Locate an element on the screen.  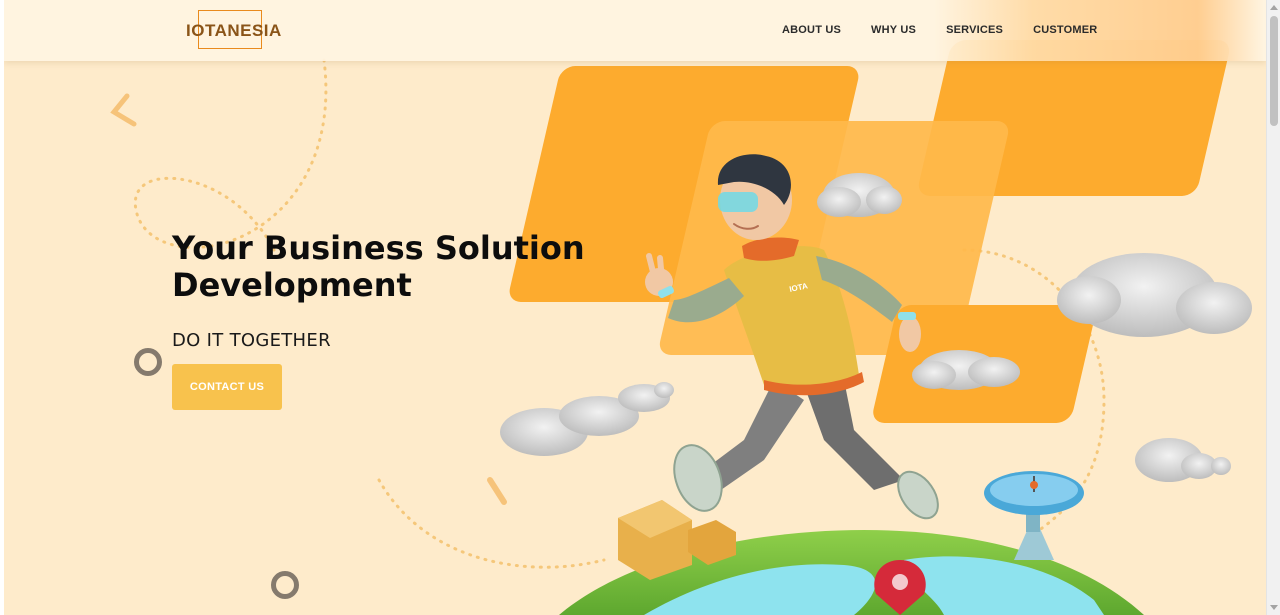
hero-subtitle: DO IT TOGETHER is located at coordinates (251, 340).